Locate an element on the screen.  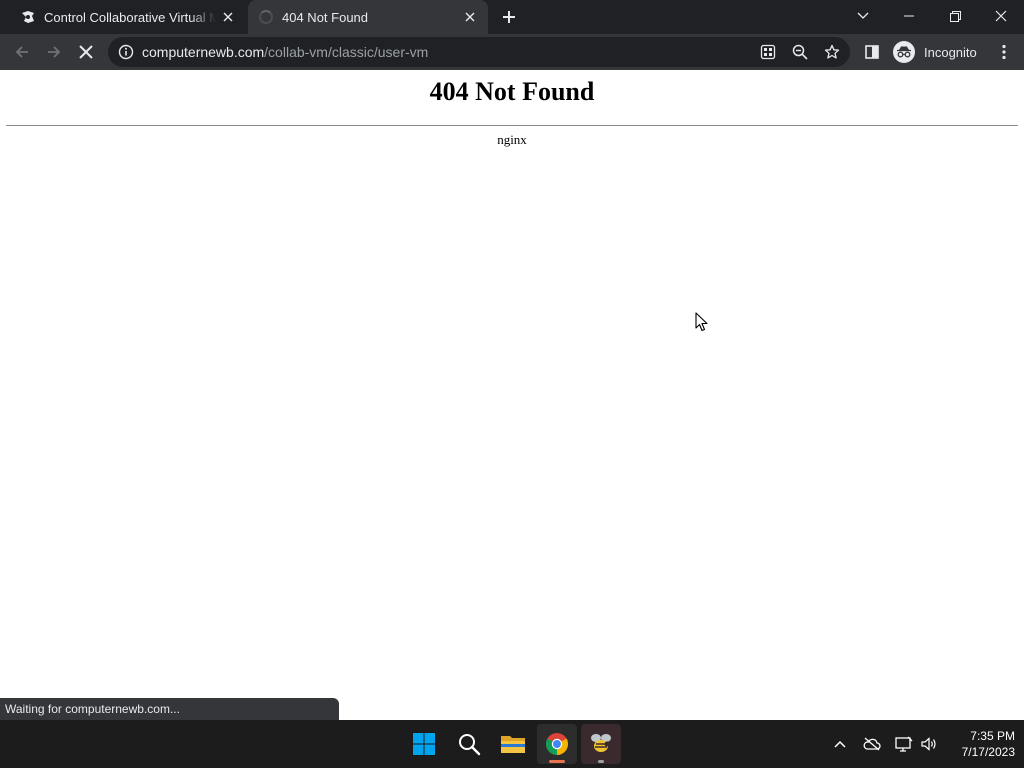
tab-404: 404 Not Found is located at coordinates (368, 17).